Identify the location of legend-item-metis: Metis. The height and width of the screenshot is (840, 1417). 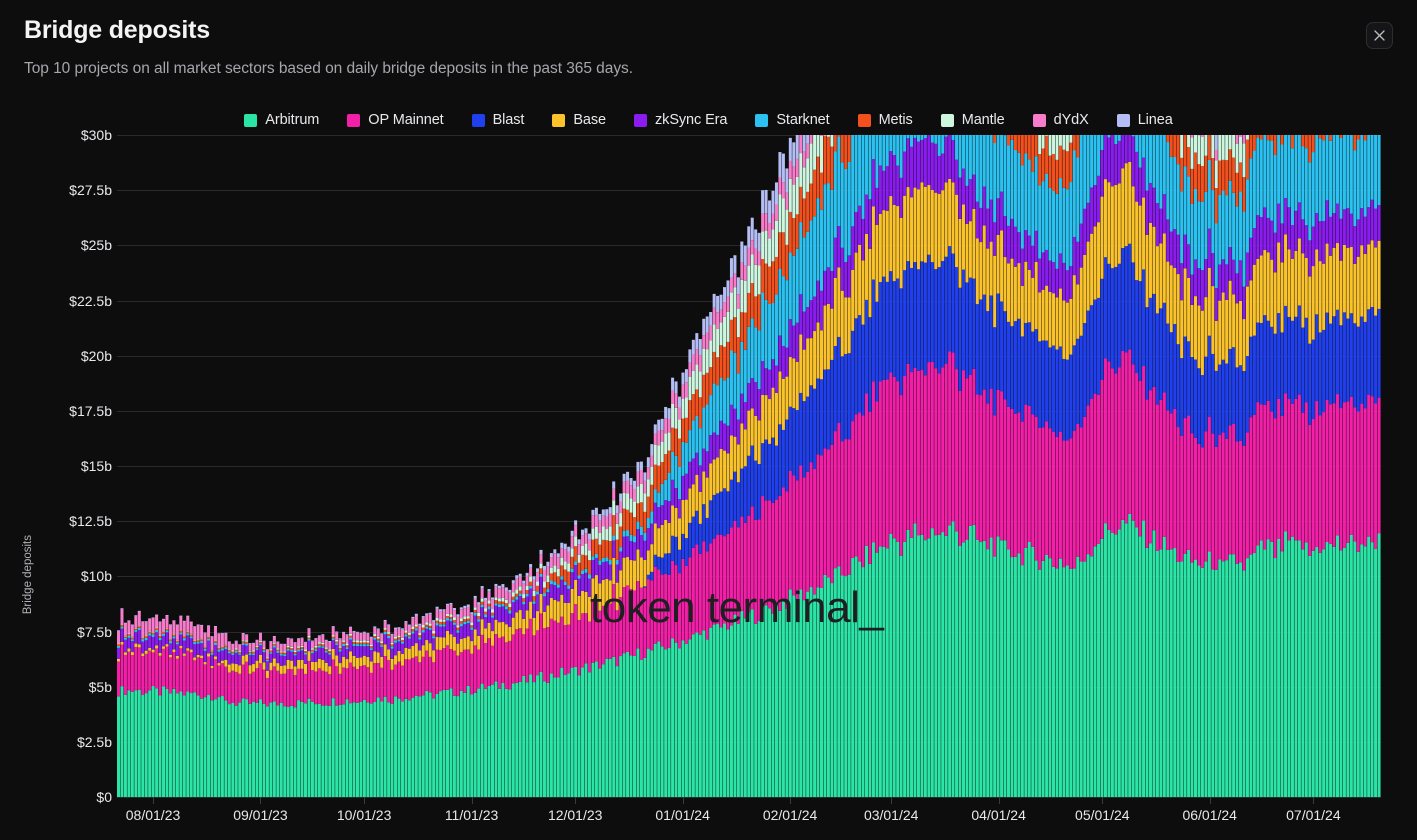
(885, 120).